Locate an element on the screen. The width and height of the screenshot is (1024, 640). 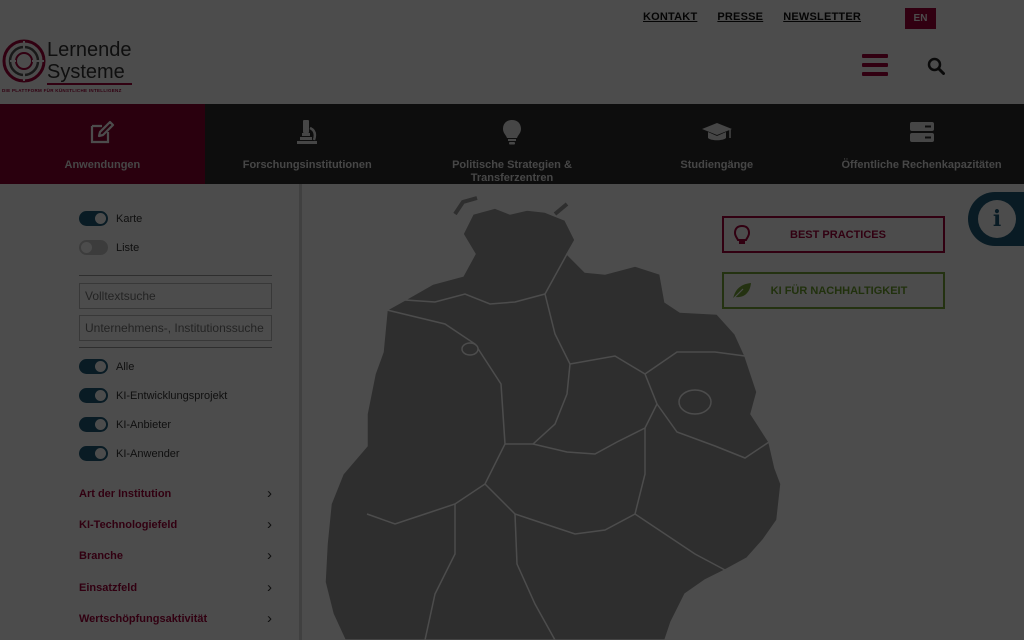
accordion-art-der-institution: Art der Institution › is located at coordinates (175, 493).